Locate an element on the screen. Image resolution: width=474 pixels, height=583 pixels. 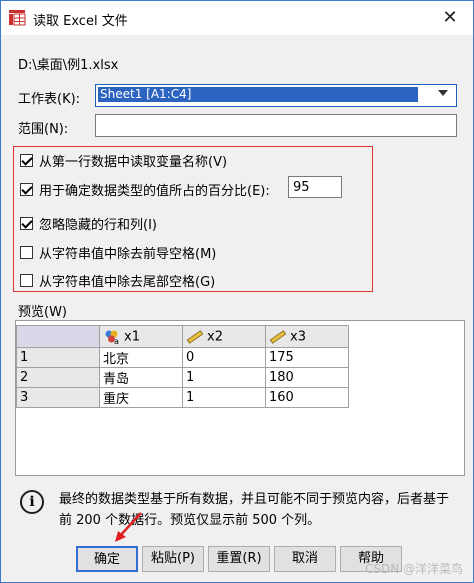
option-trim-leading: 从字符串值中除去前导空格(M) is located at coordinates (118, 252).